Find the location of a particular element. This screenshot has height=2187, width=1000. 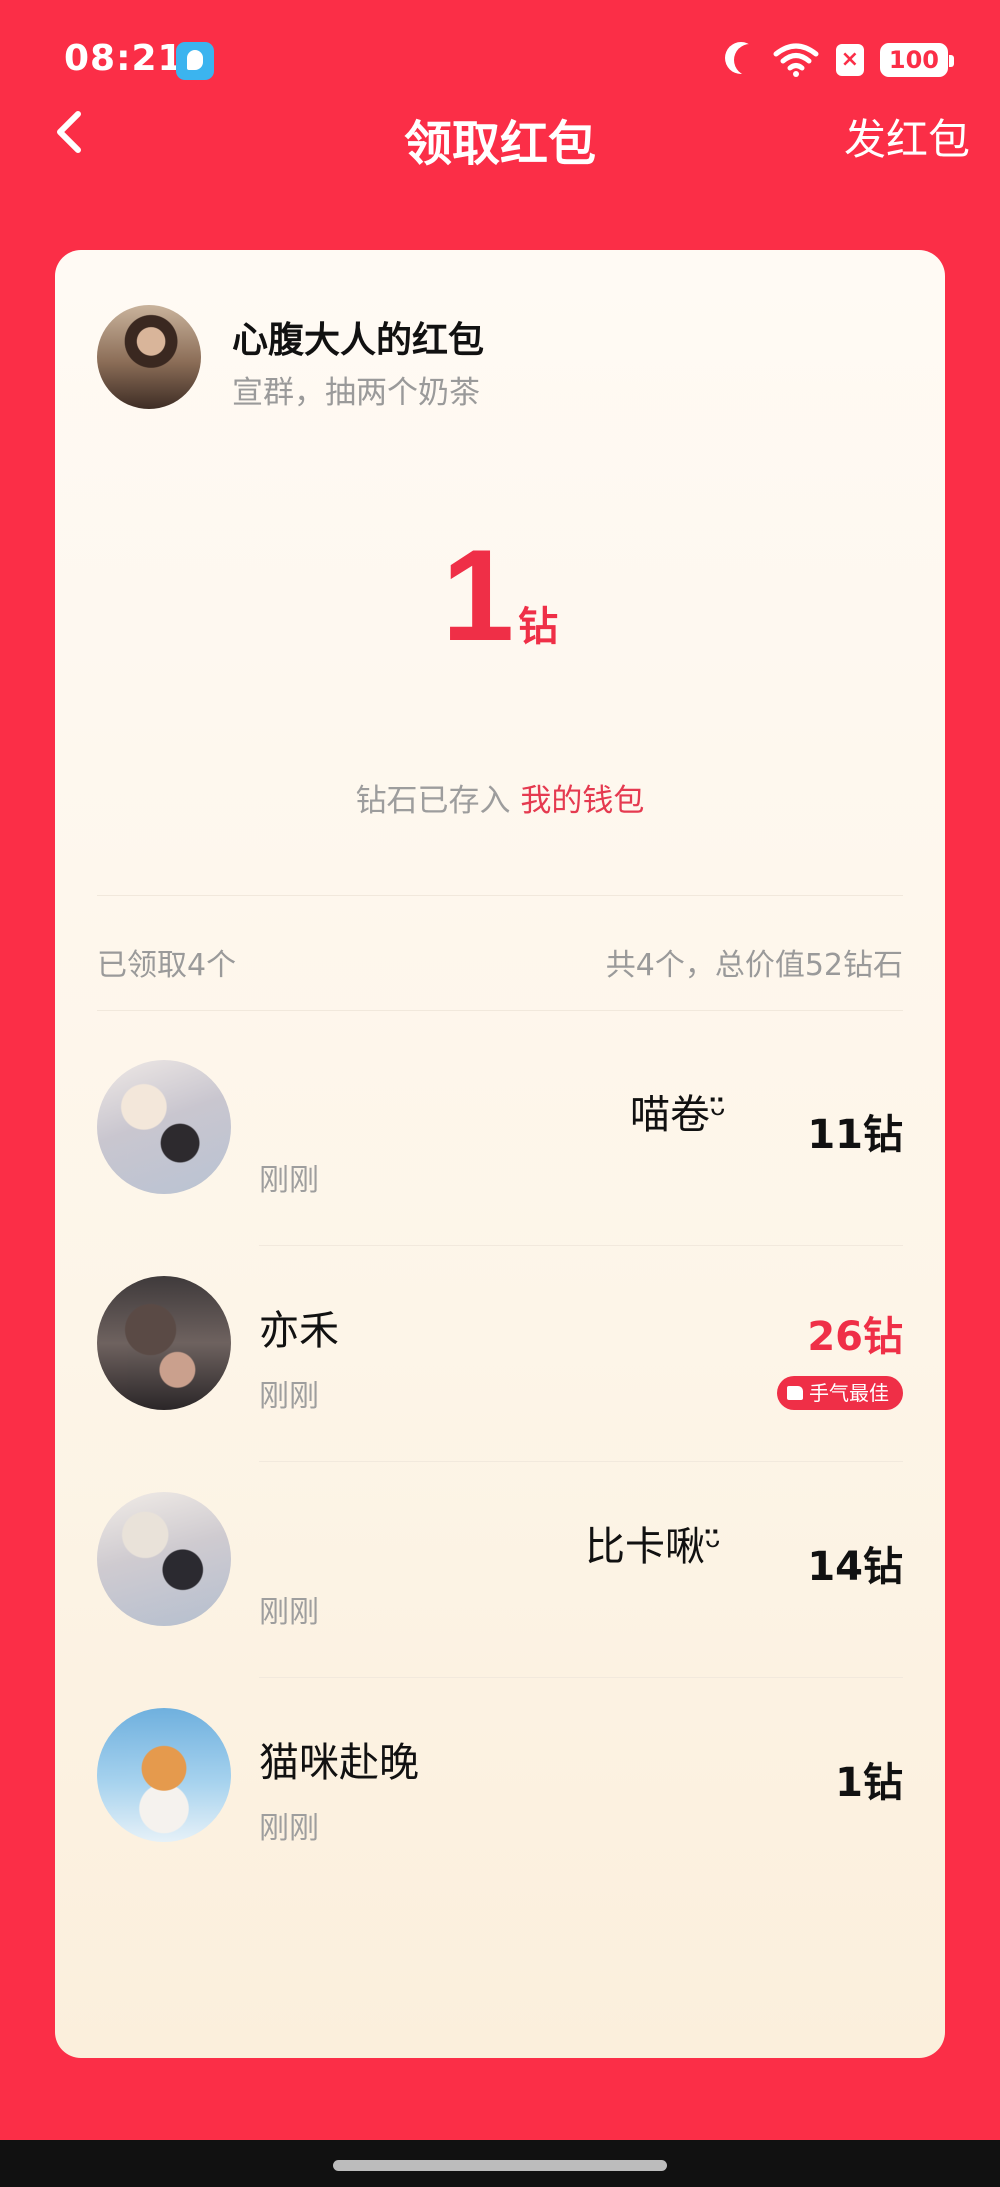

sender-name: 心腹大人的红包 is located at coordinates (358, 340).